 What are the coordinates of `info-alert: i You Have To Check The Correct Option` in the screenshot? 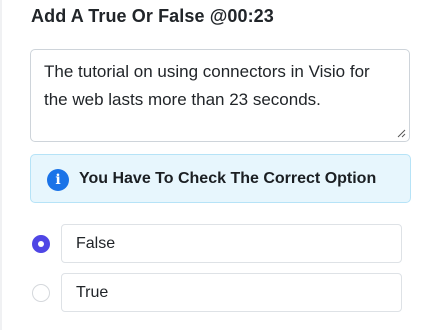 It's located at (220, 178).